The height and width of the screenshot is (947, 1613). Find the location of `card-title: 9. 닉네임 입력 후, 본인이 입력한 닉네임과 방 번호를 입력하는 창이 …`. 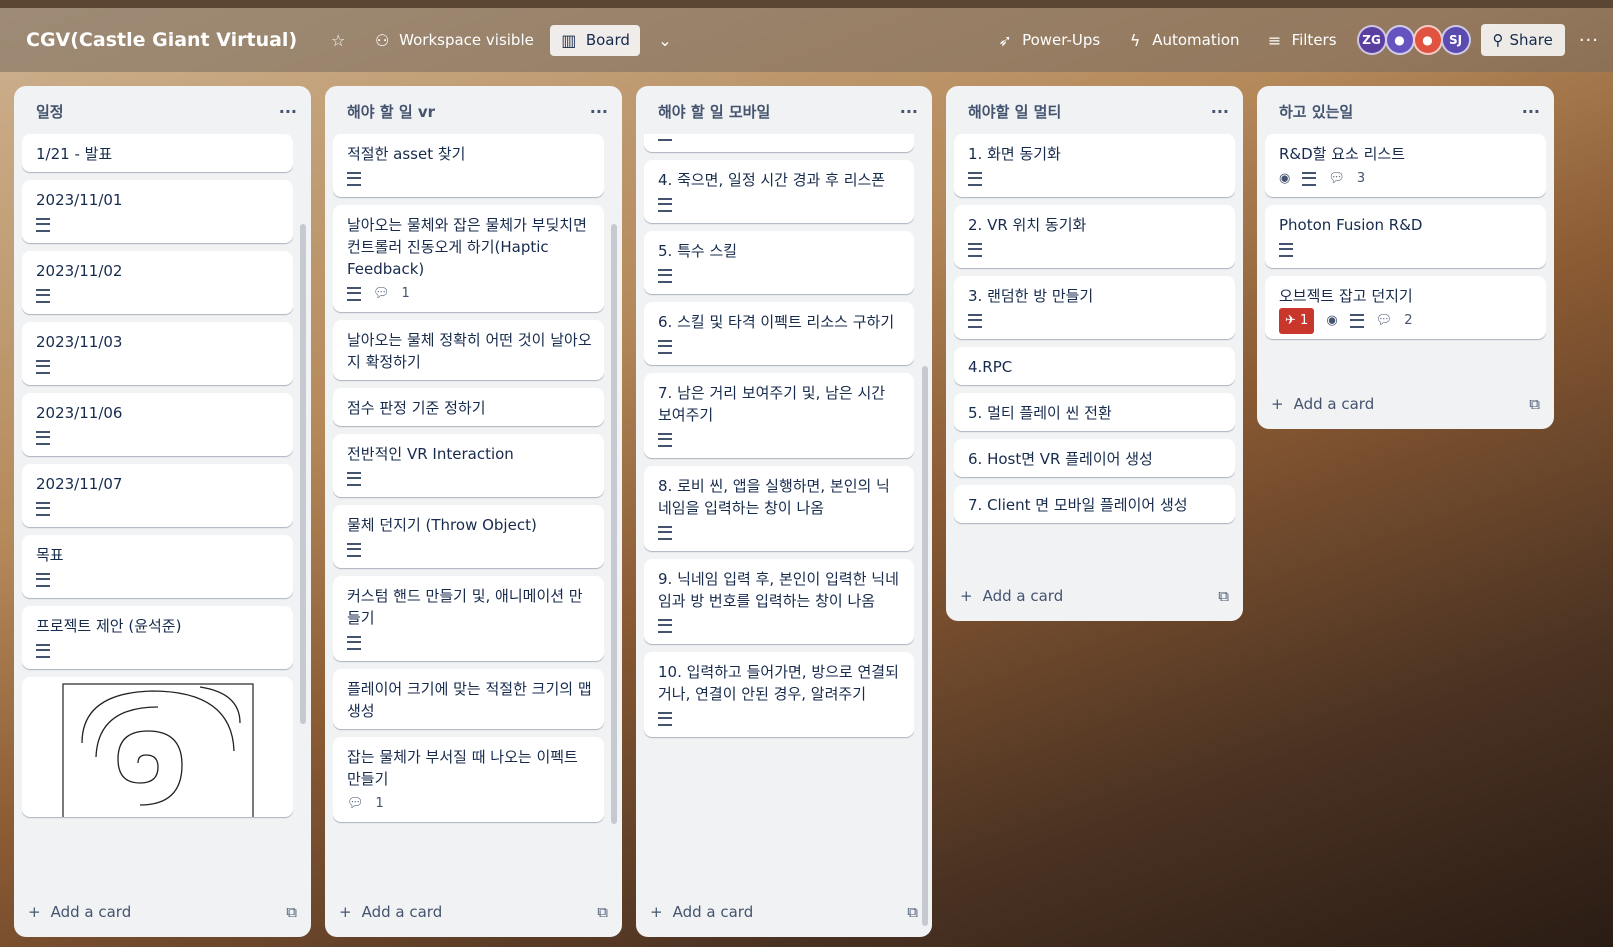

card-title: 9. 닉네임 입력 후, 본인이 입력한 닉네임과 방 번호를 입력하는 창이 … is located at coordinates (778, 590).